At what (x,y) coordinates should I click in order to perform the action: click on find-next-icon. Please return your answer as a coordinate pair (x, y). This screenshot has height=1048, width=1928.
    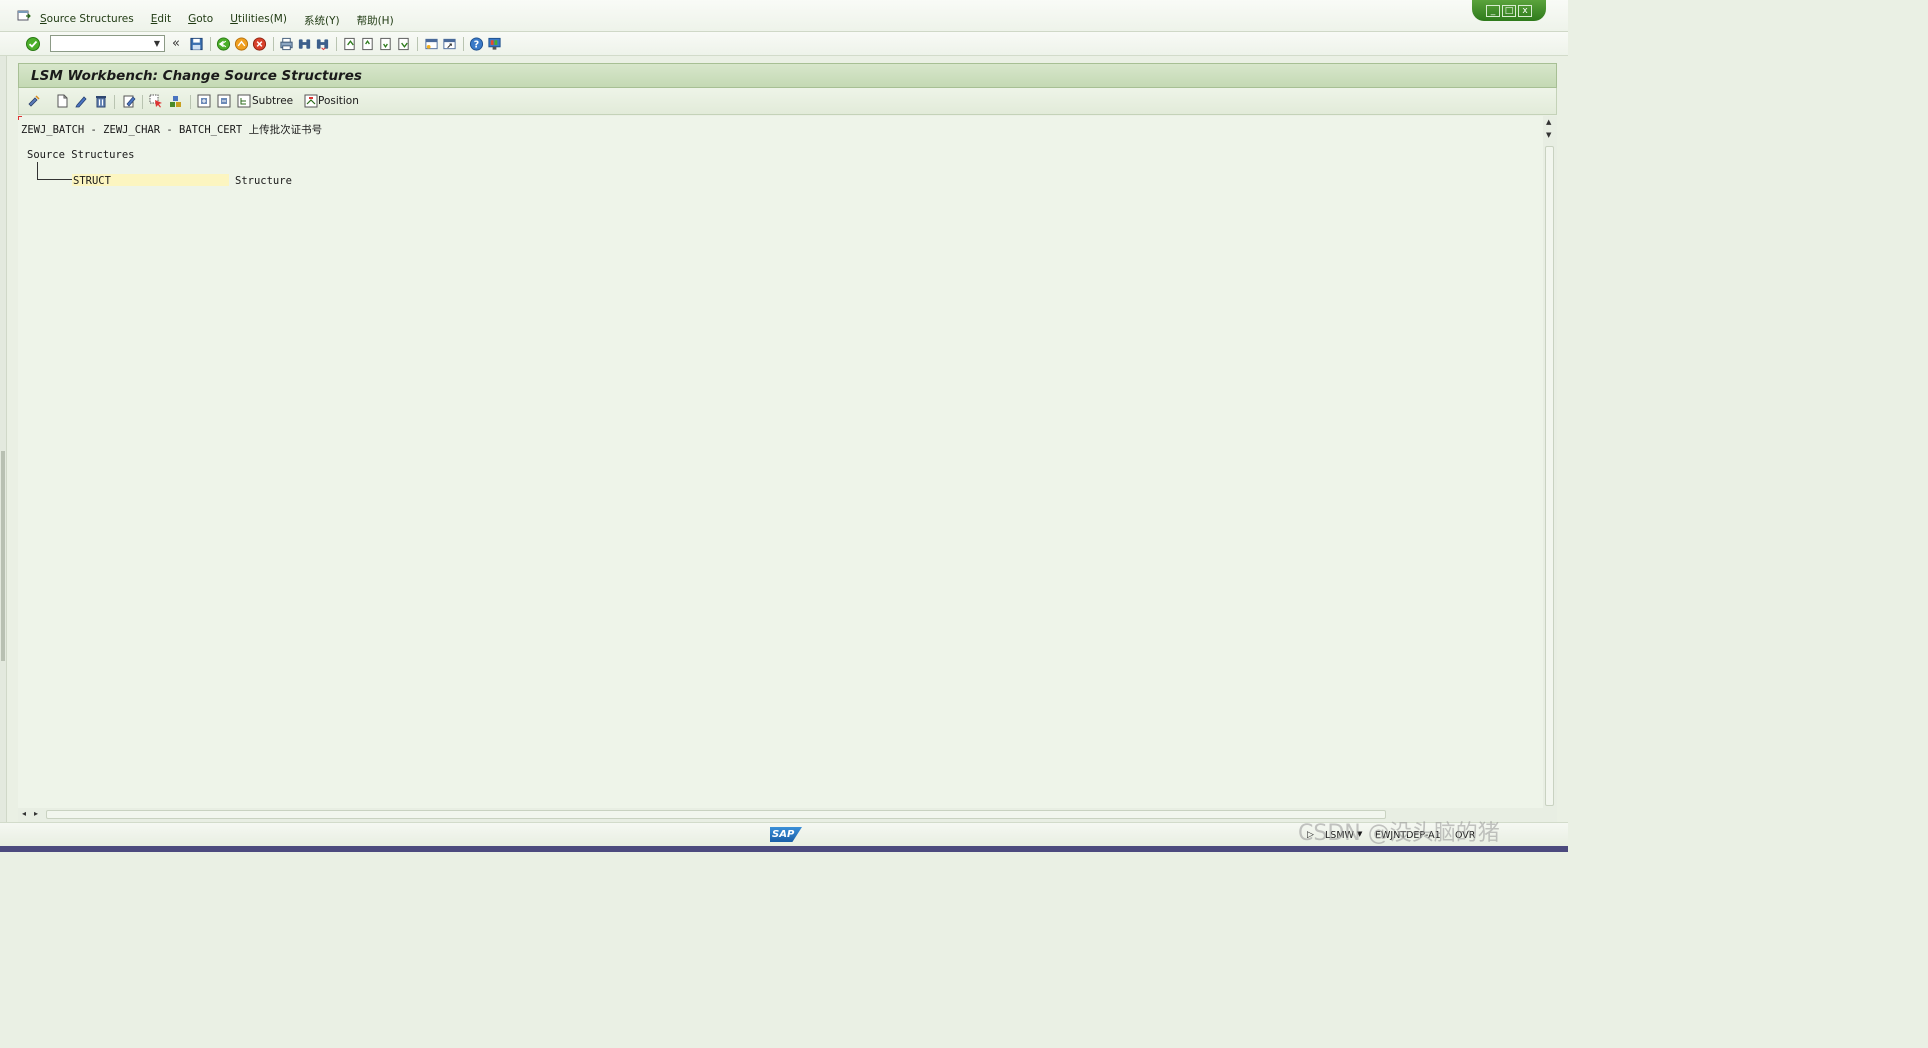
    Looking at the image, I should click on (322, 44).